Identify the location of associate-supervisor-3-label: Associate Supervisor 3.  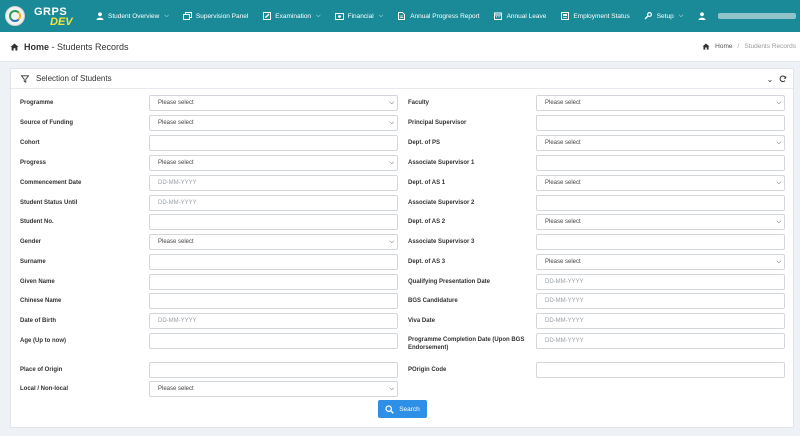
(441, 242).